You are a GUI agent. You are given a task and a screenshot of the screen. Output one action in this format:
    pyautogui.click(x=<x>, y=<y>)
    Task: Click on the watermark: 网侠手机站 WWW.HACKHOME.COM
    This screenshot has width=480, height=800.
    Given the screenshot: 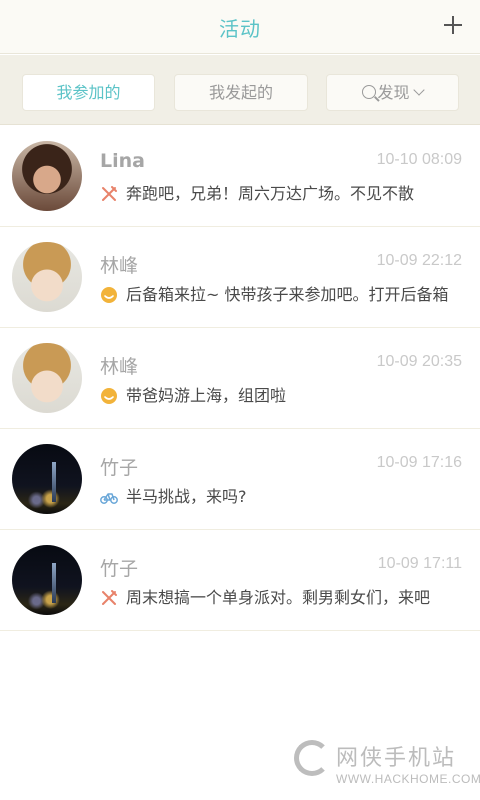 What is the action you would take?
    pyautogui.click(x=387, y=765)
    